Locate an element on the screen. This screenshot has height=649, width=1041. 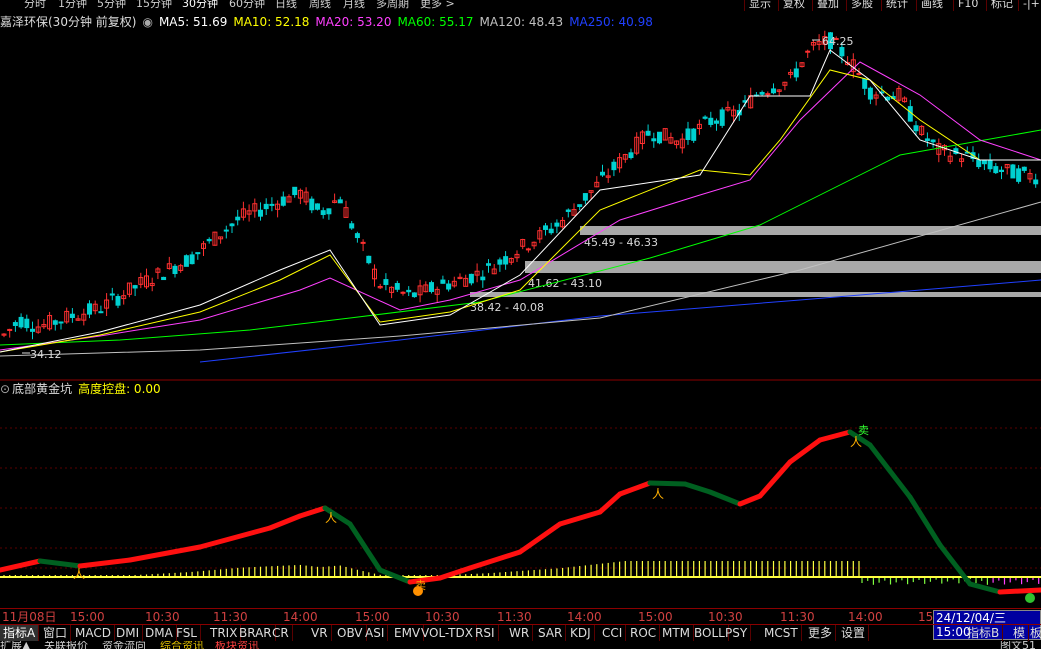
indicator-tab-19: ROC is located at coordinates (644, 633).